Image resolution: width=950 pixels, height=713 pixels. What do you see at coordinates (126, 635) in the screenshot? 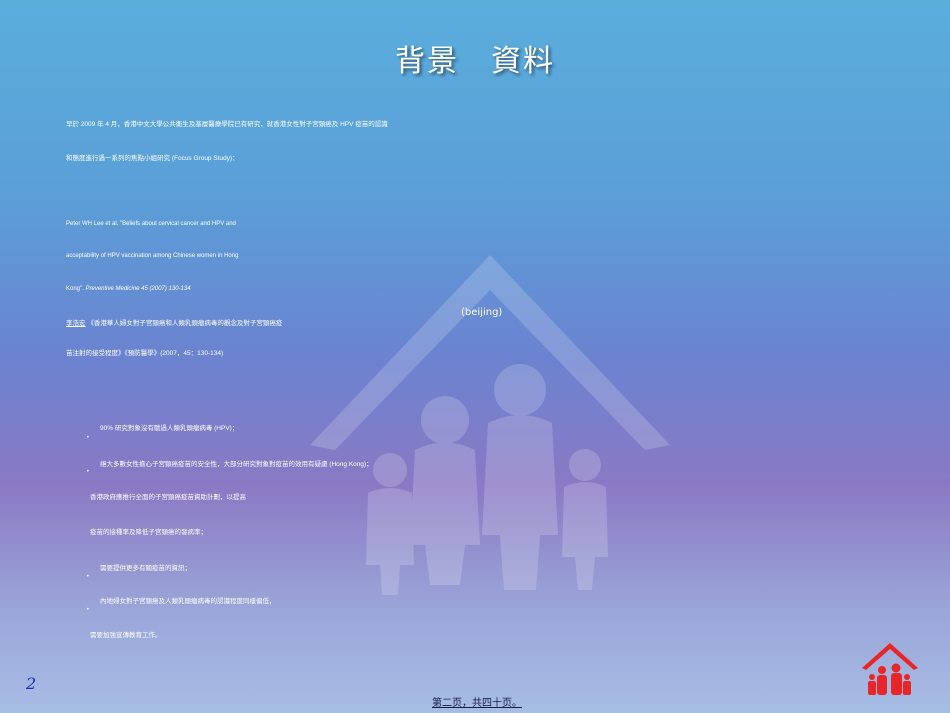
I see `finding-item3c: 需要加強宣傳教育工作。` at bounding box center [126, 635].